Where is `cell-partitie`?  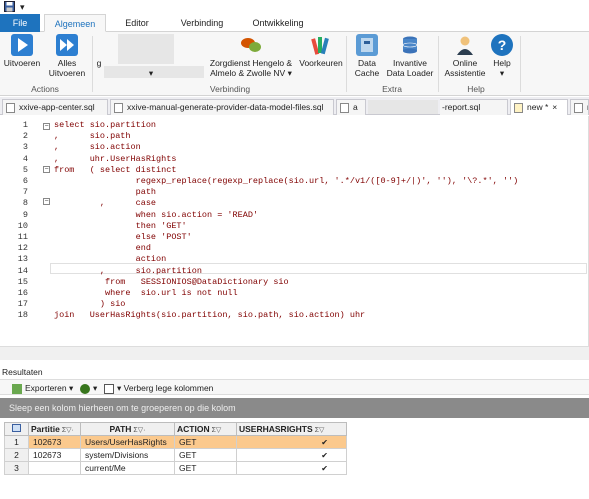
cell-partitie is located at coordinates (54, 468).